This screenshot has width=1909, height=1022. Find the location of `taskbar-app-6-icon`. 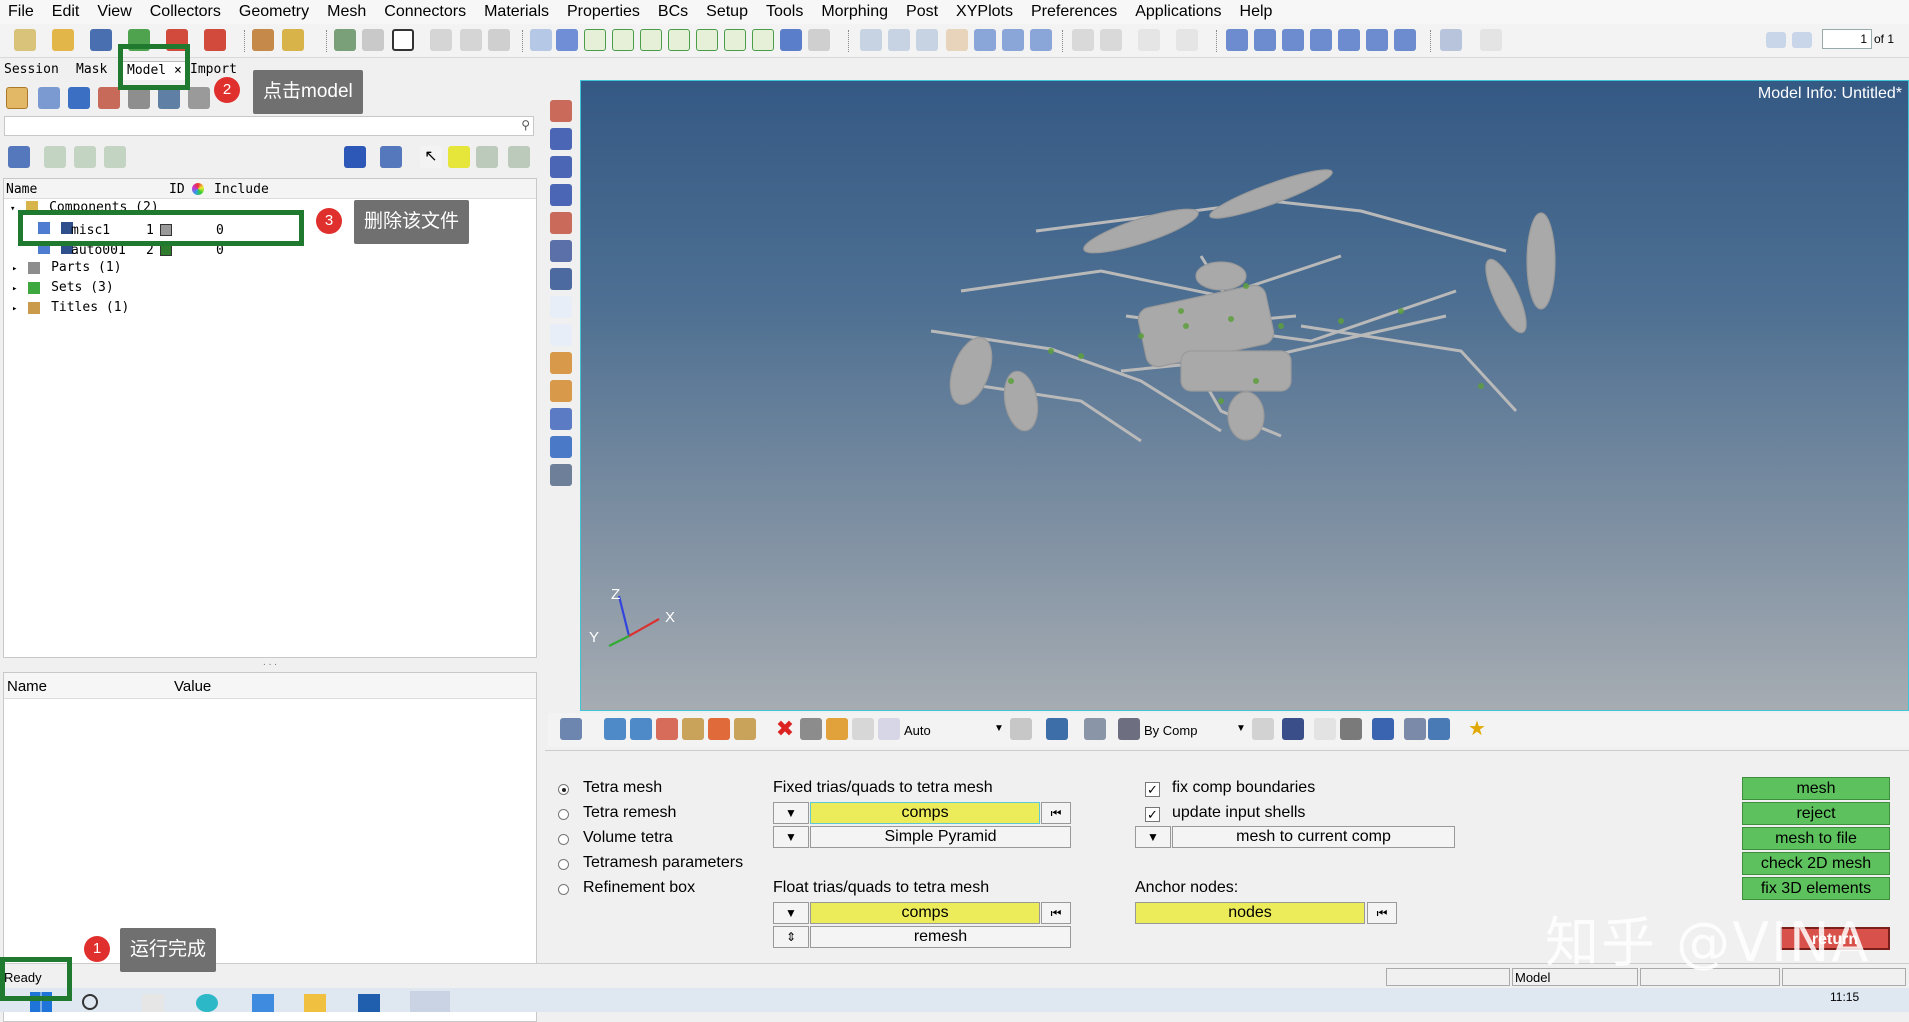

taskbar-app-6-icon is located at coordinates (430, 1001).